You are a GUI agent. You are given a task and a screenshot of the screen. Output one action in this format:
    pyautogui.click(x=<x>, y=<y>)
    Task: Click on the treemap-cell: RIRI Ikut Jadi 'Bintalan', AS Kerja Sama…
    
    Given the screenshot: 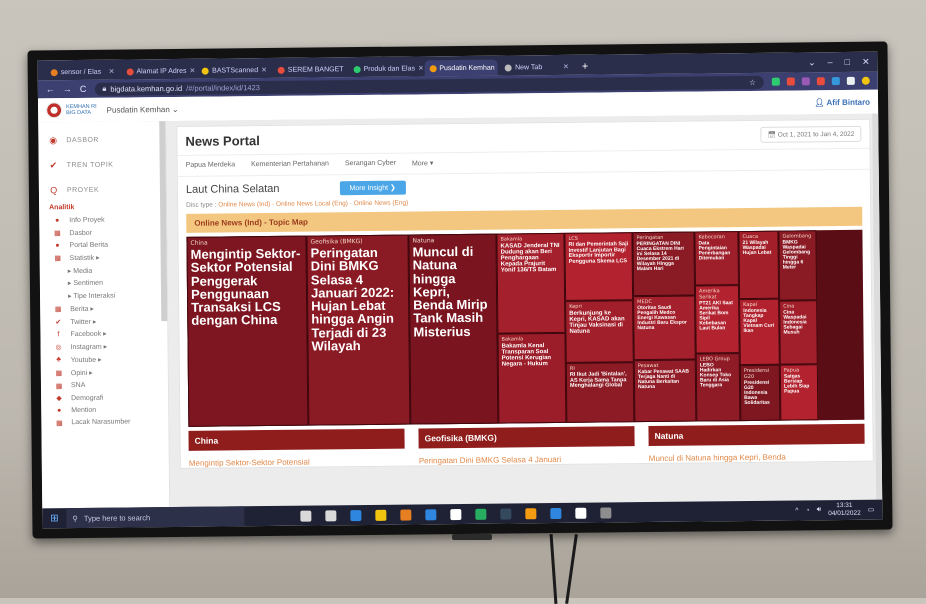 What is the action you would take?
    pyautogui.click(x=600, y=392)
    